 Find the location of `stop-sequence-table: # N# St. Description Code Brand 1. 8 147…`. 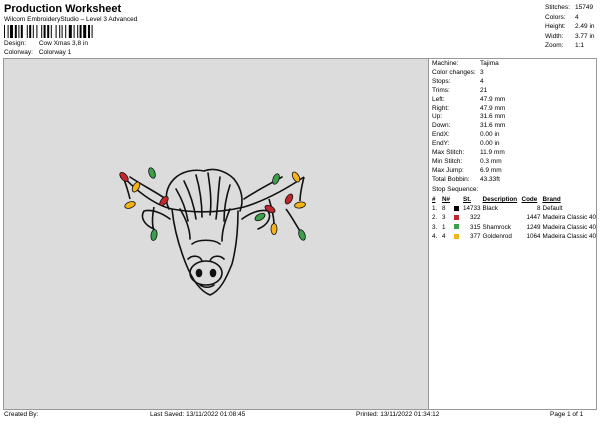

stop-sequence-table: # N# St. Description Code Brand 1. 8 147… is located at coordinates (514, 218).